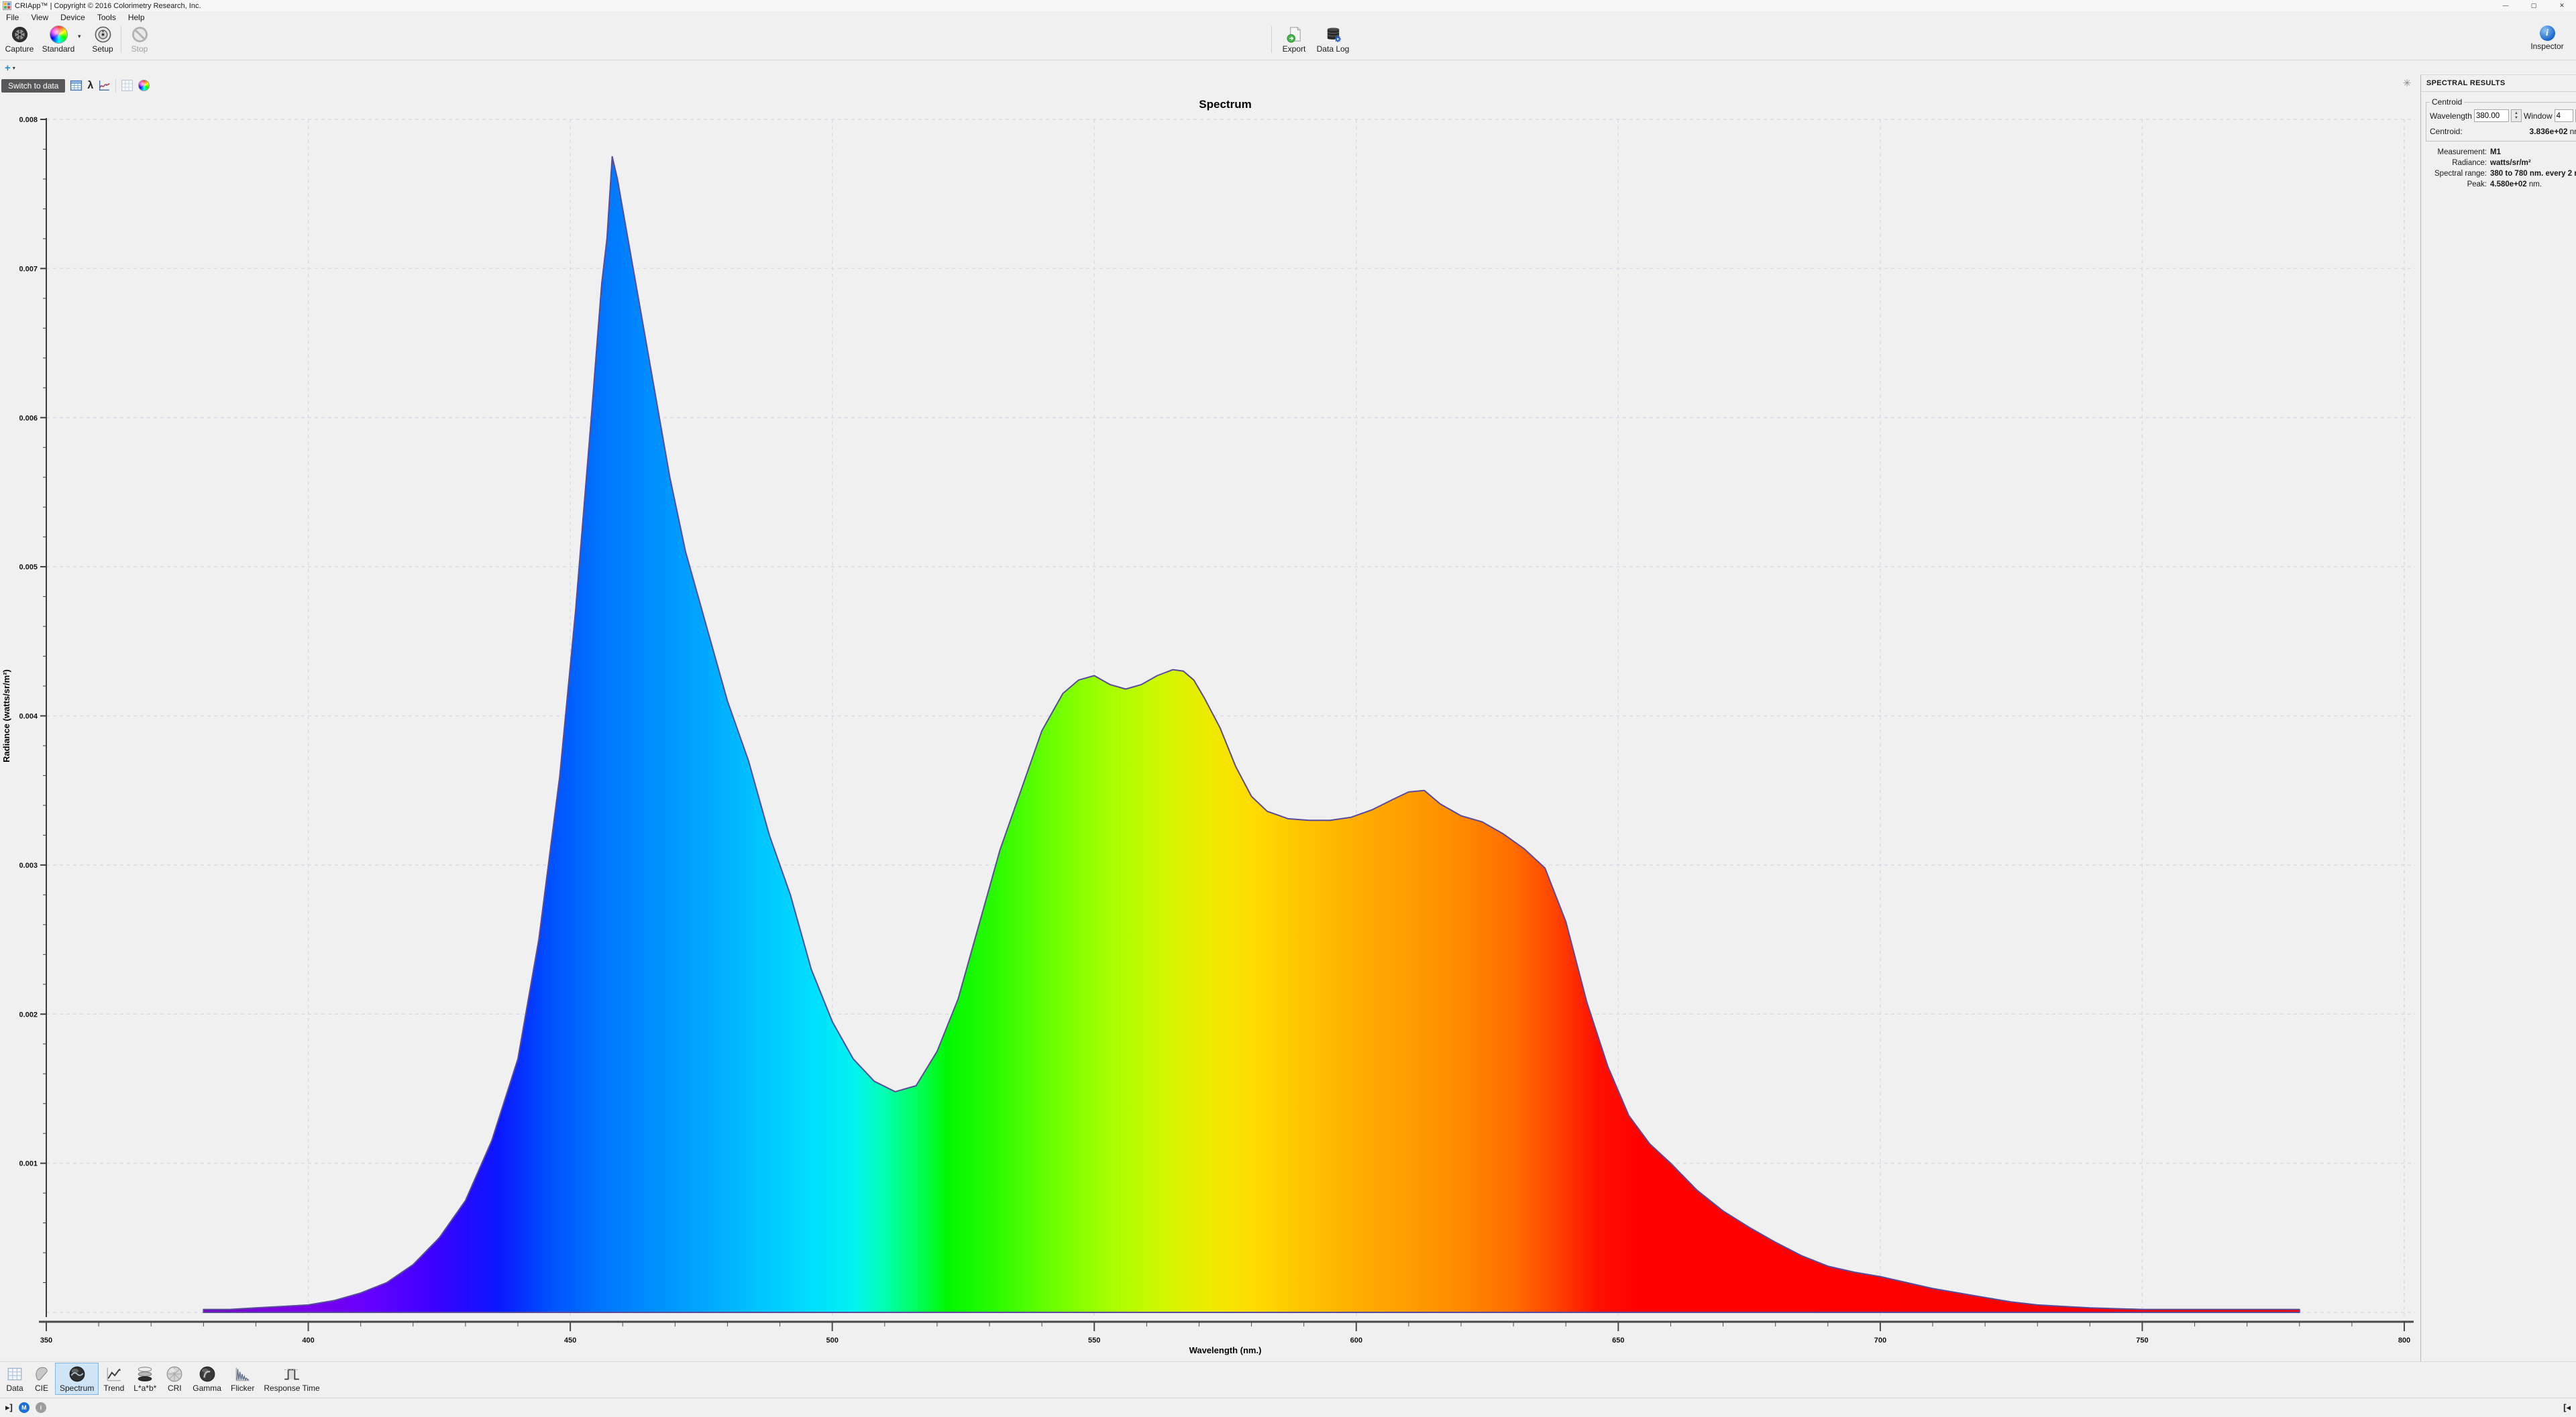  I want to click on tab-label: Flicker, so click(242, 1388).